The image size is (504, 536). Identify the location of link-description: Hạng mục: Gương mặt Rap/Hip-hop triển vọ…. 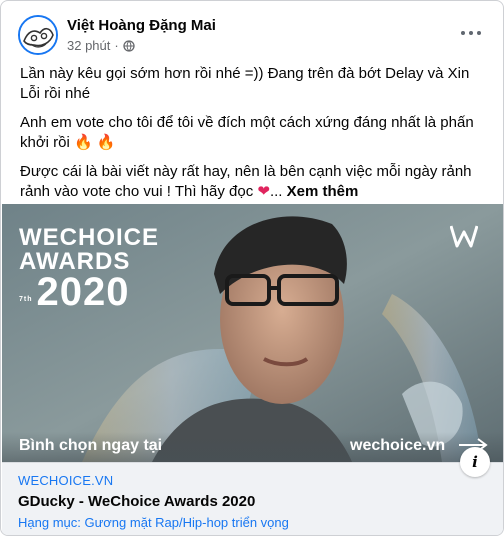
(153, 522).